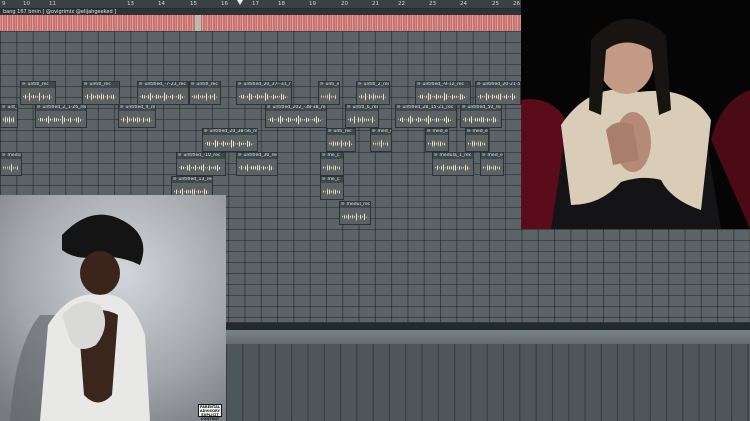 Image resolution: width=750 pixels, height=421 pixels. What do you see at coordinates (498, 85) in the screenshot?
I see `clip-label: ⊪ untitled_20-21-59` at bounding box center [498, 85].